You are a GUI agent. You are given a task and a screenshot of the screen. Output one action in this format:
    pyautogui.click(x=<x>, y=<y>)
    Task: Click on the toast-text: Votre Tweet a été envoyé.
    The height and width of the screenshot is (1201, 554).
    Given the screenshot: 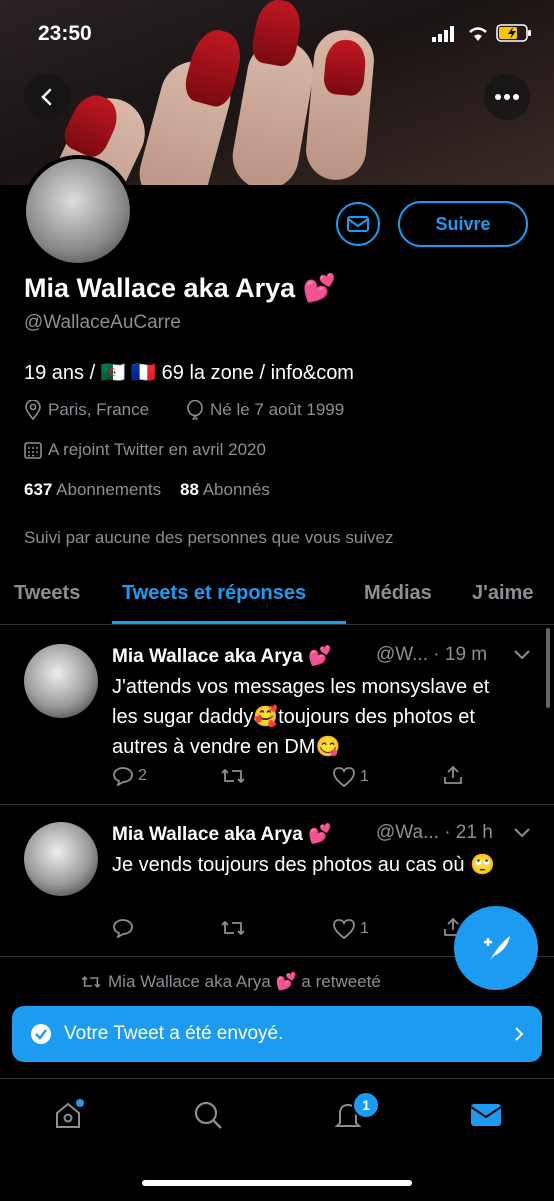 What is the action you would take?
    pyautogui.click(x=174, y=1033)
    